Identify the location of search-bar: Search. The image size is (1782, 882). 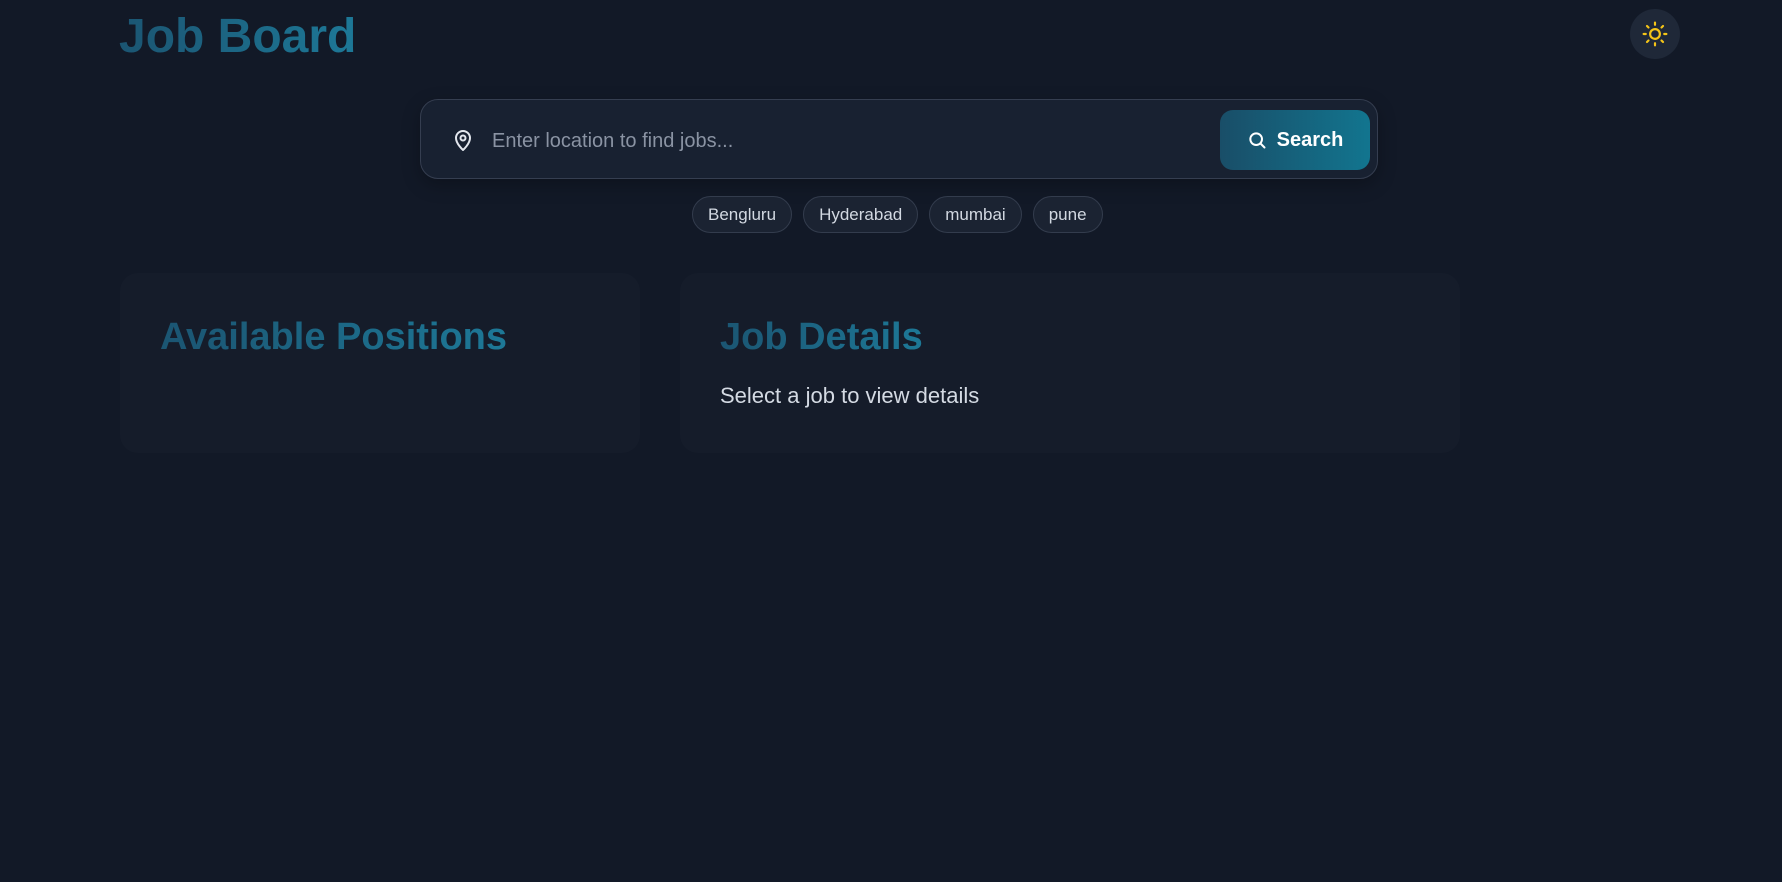
(899, 139).